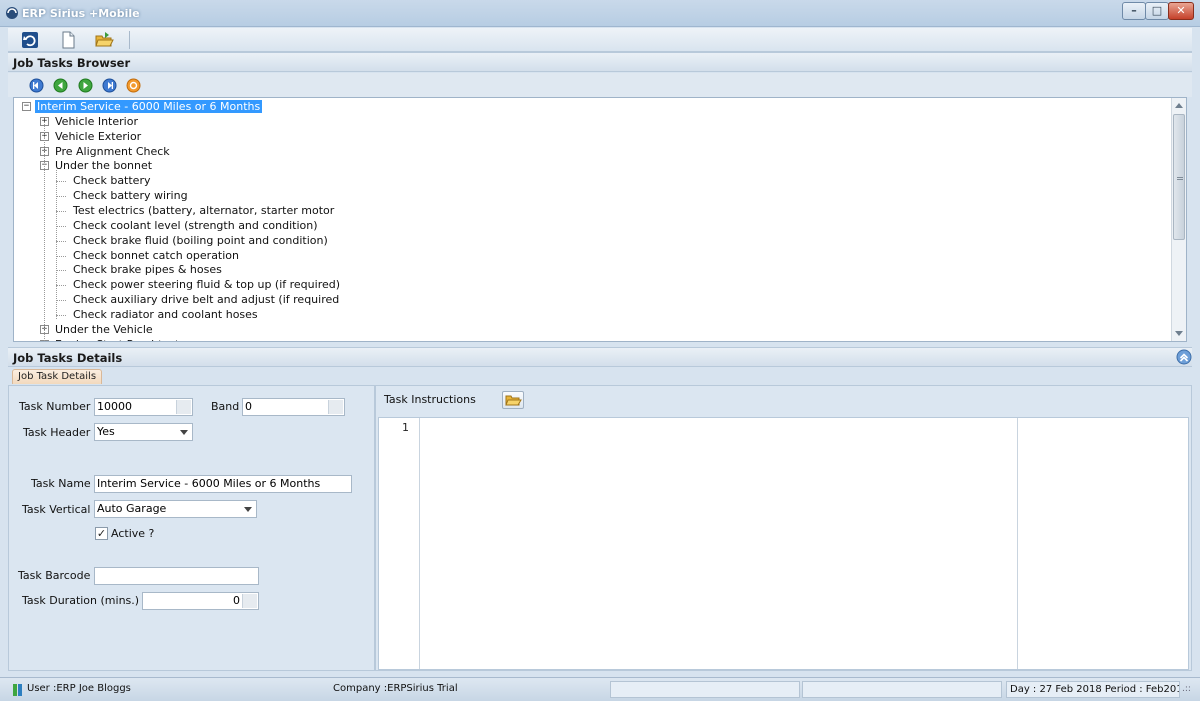 This screenshot has width=1200, height=701. What do you see at coordinates (68, 40) in the screenshot?
I see `new-document-icon` at bounding box center [68, 40].